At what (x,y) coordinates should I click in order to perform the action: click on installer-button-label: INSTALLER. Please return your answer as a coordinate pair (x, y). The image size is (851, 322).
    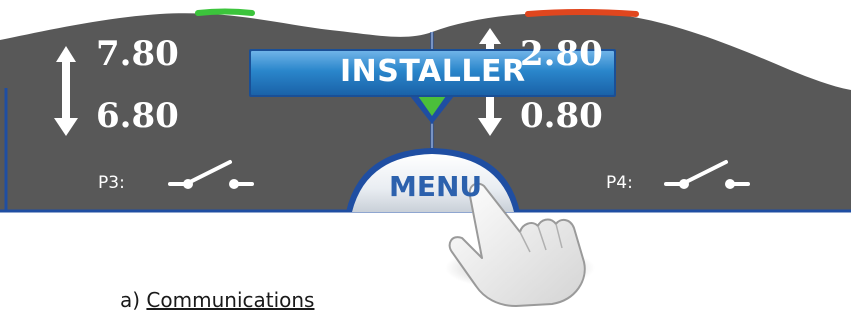
    Looking at the image, I should click on (433, 71).